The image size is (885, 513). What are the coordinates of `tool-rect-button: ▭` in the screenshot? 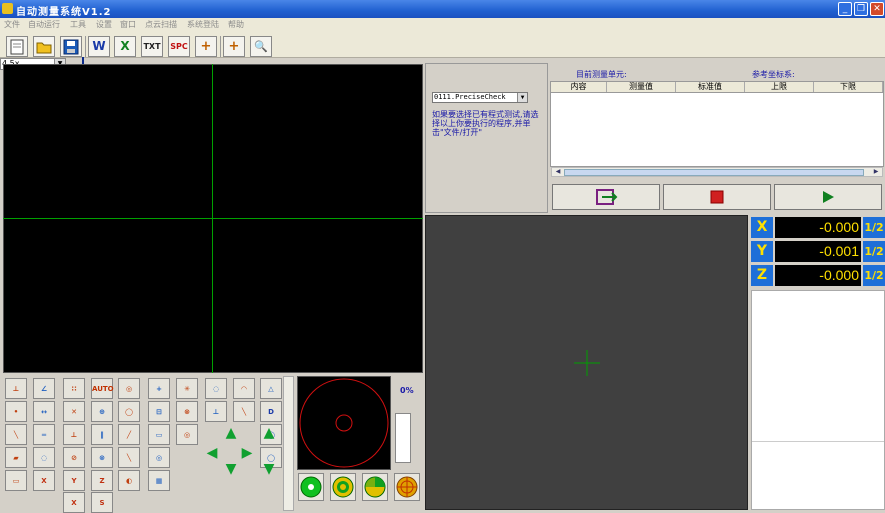 It's located at (159, 434).